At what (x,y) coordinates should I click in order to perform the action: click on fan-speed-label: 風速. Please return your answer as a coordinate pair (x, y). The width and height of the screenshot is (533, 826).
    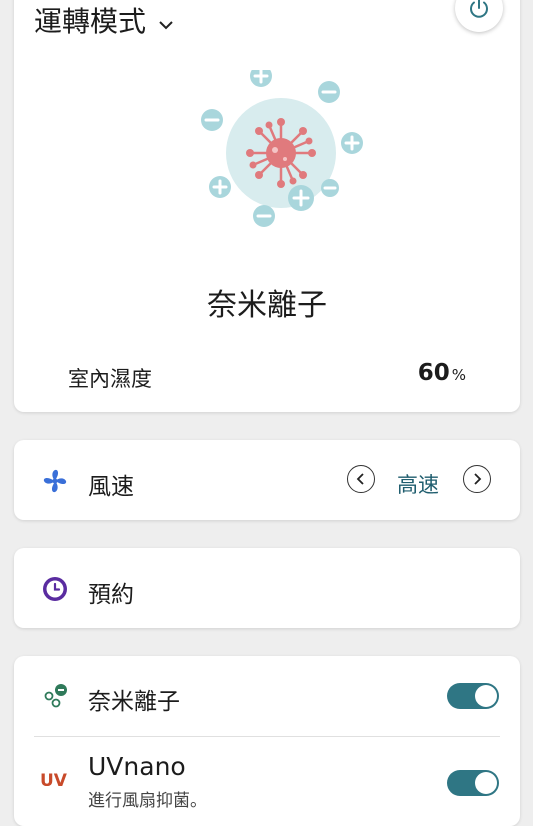
    Looking at the image, I should click on (111, 487).